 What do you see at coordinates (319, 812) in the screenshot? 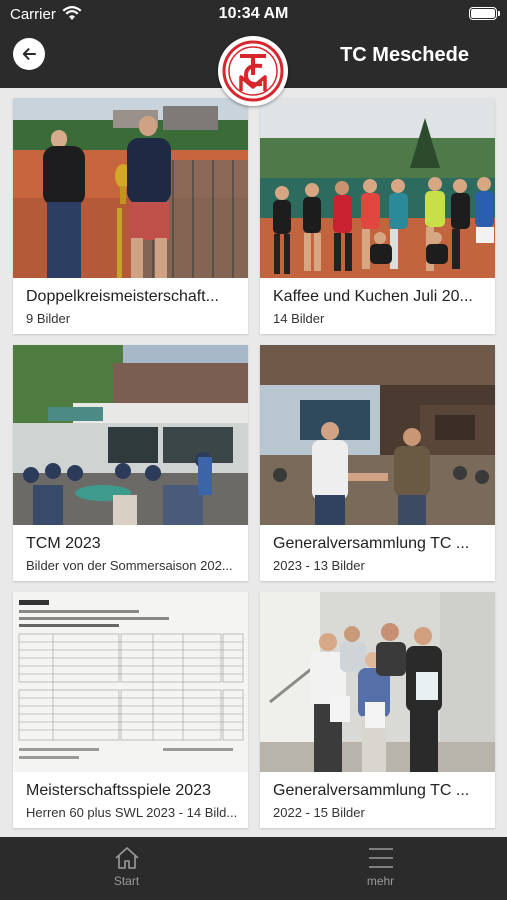
I see `album-subtitle: 2022 - 15 Bilder` at bounding box center [319, 812].